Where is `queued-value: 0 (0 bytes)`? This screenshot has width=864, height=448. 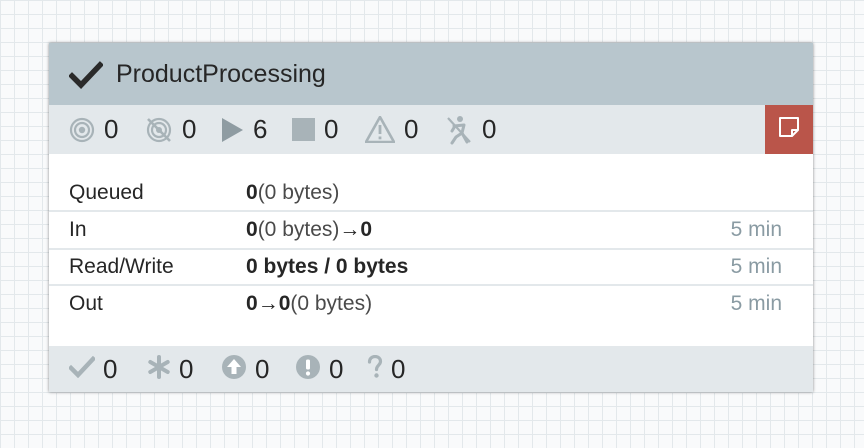 queued-value: 0 (0 bytes) is located at coordinates (292, 193).